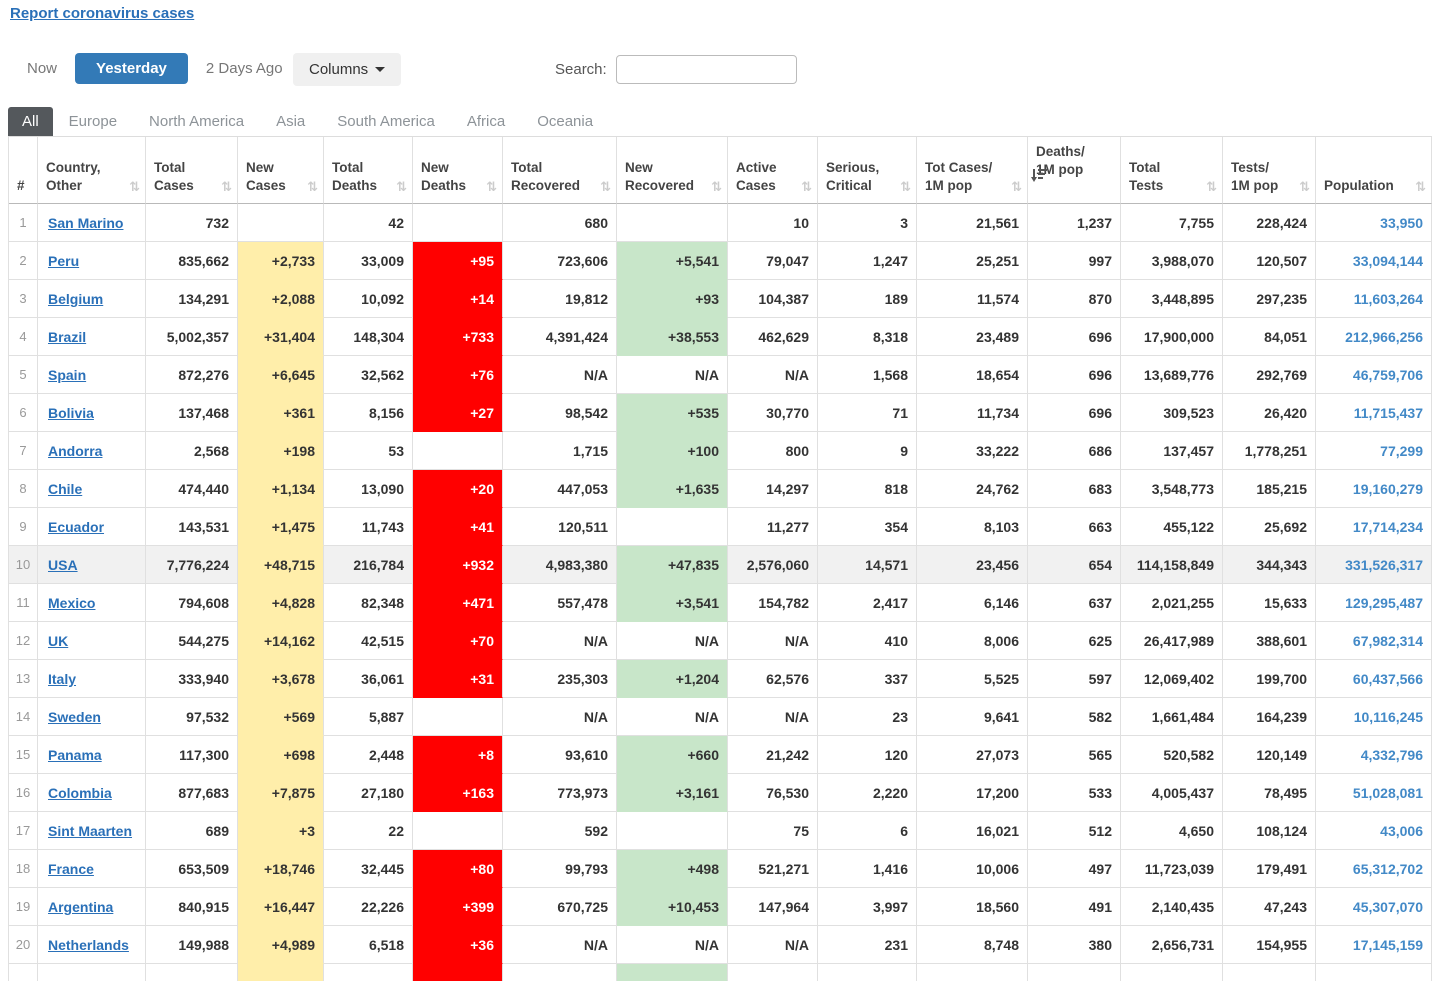  What do you see at coordinates (85, 223) in the screenshot?
I see `country-link: San Marino` at bounding box center [85, 223].